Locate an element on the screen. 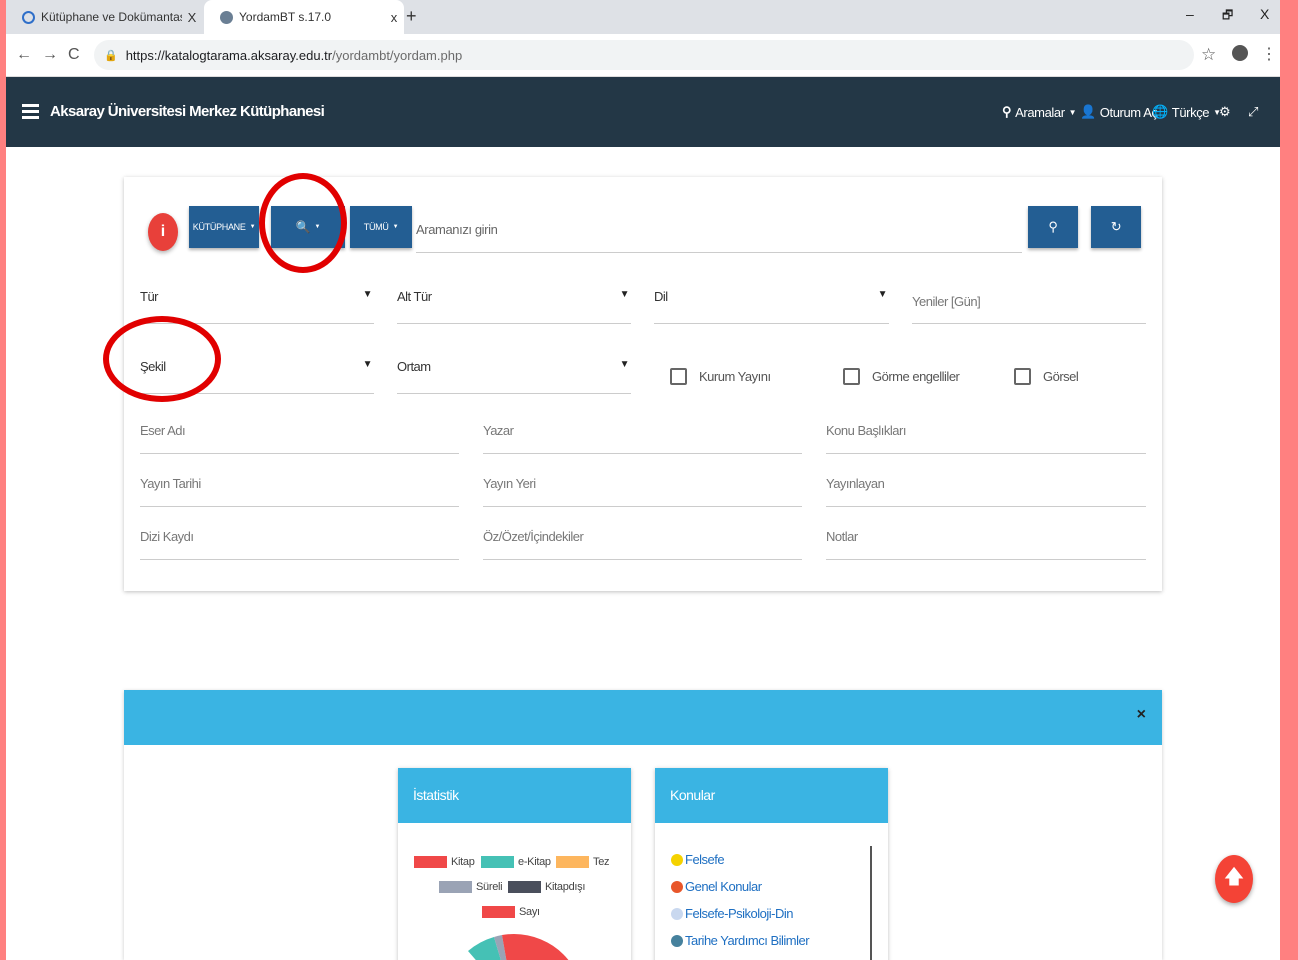 Image resolution: width=1298 pixels, height=960 pixels. visual-checkbox: Görsel is located at coordinates (1046, 376).